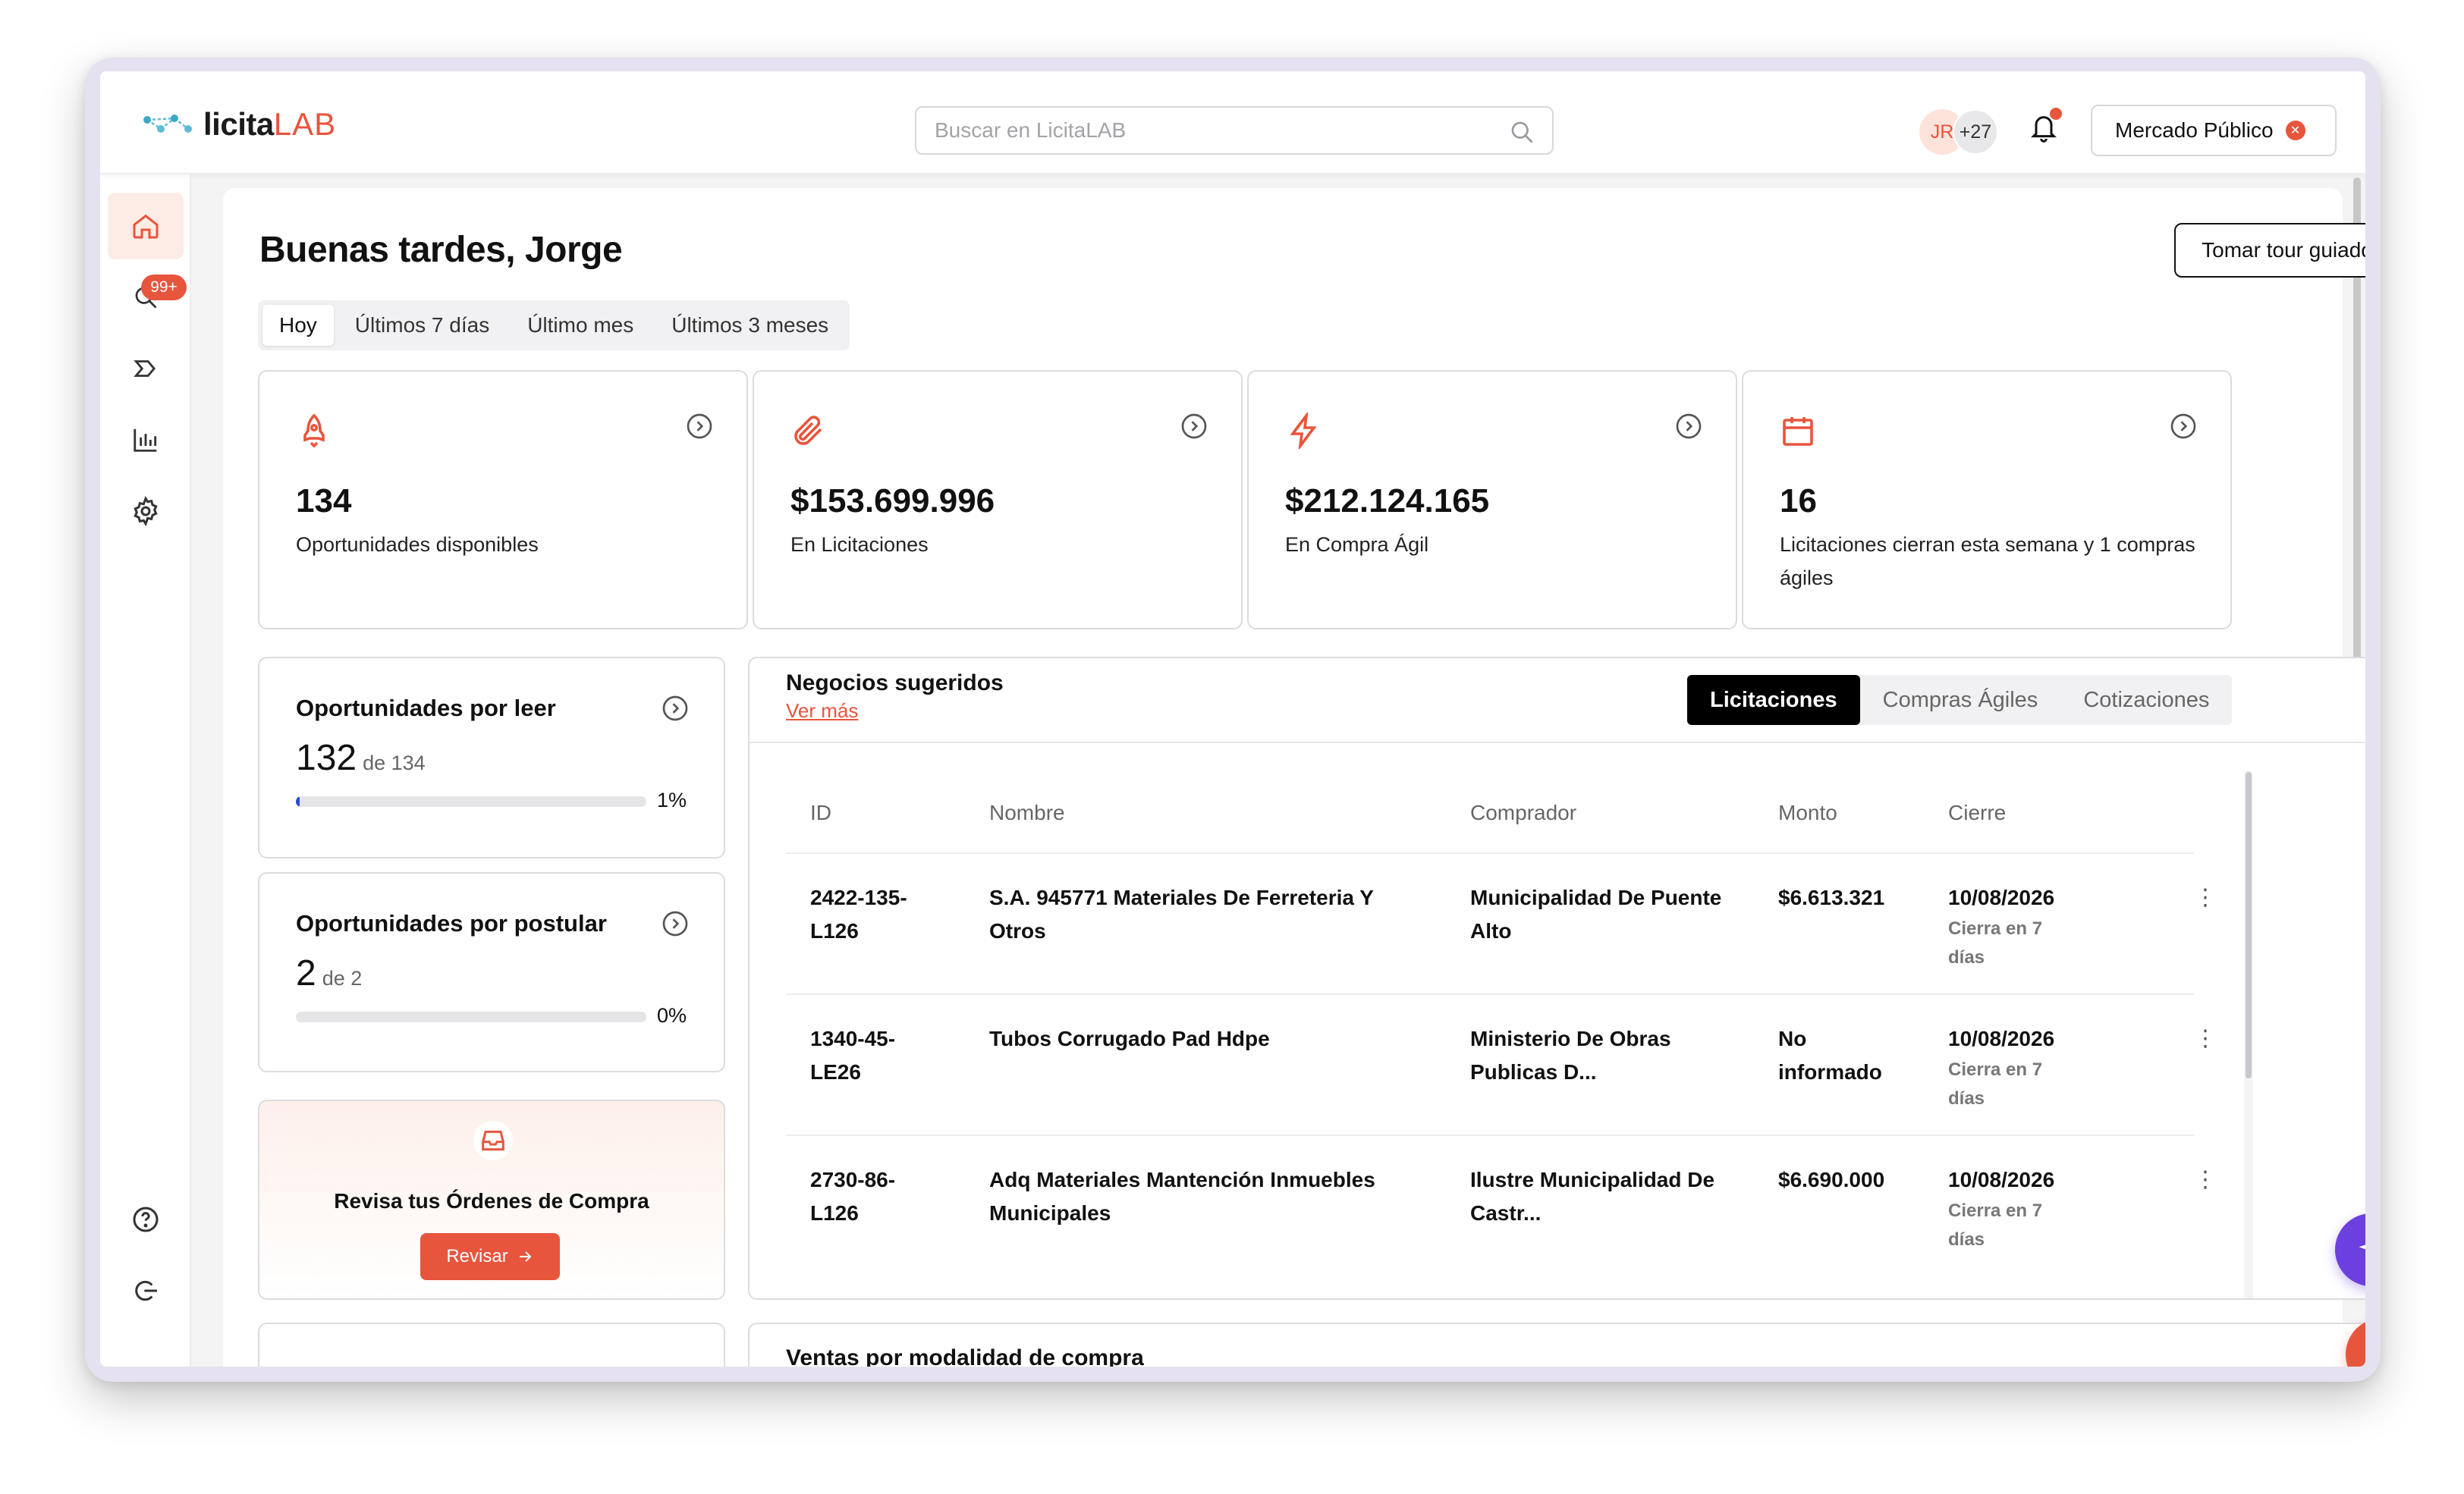  I want to click on suggested-tabs: Licitaciones Compras Ágiles Cotizaciones, so click(1960, 700).